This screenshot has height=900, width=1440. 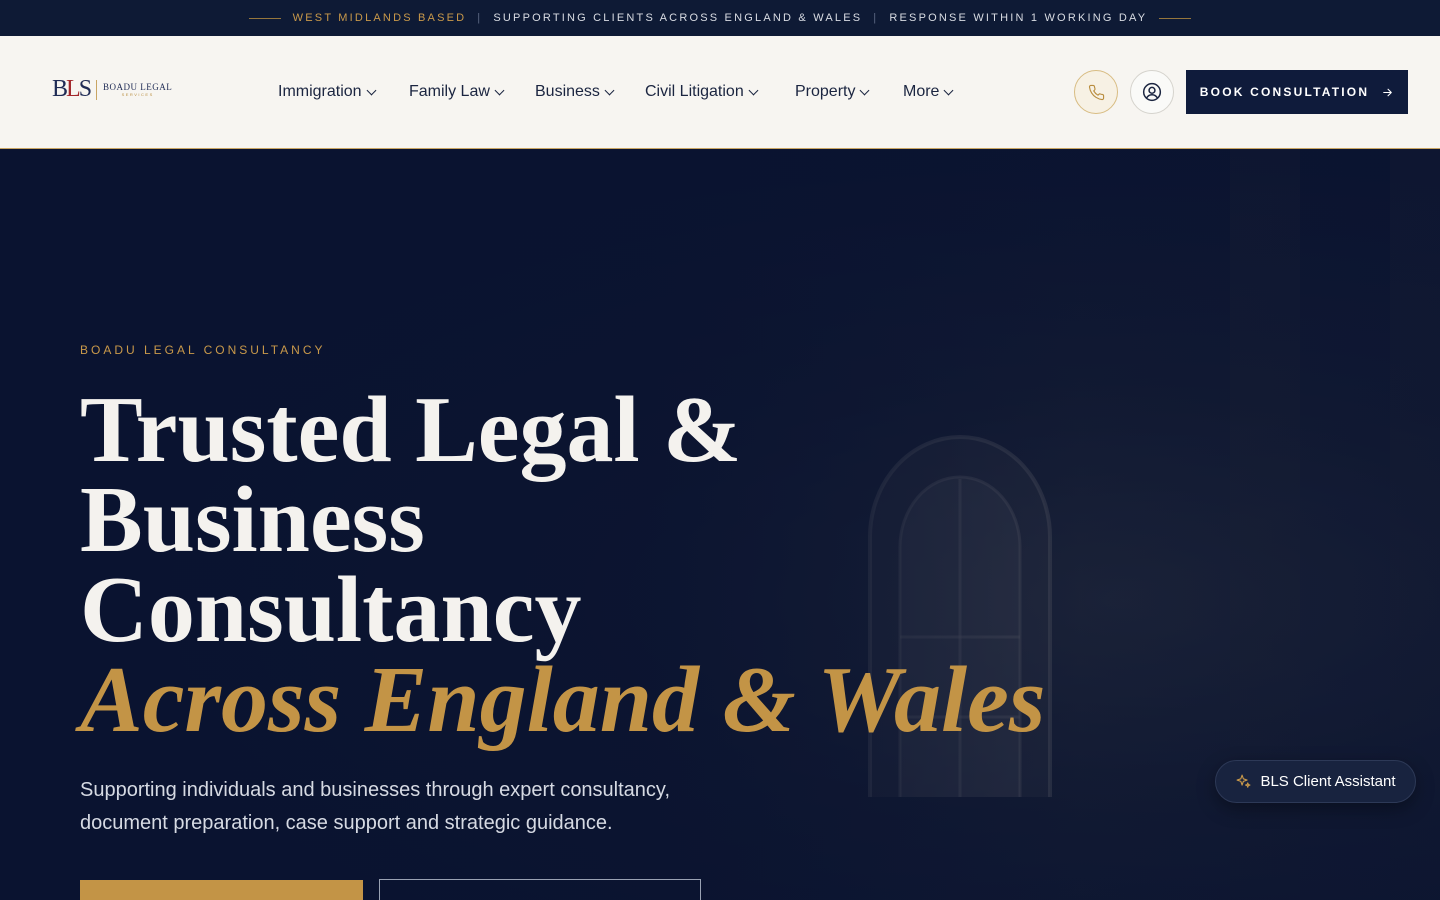 What do you see at coordinates (221, 890) in the screenshot?
I see `hero-primary-cta` at bounding box center [221, 890].